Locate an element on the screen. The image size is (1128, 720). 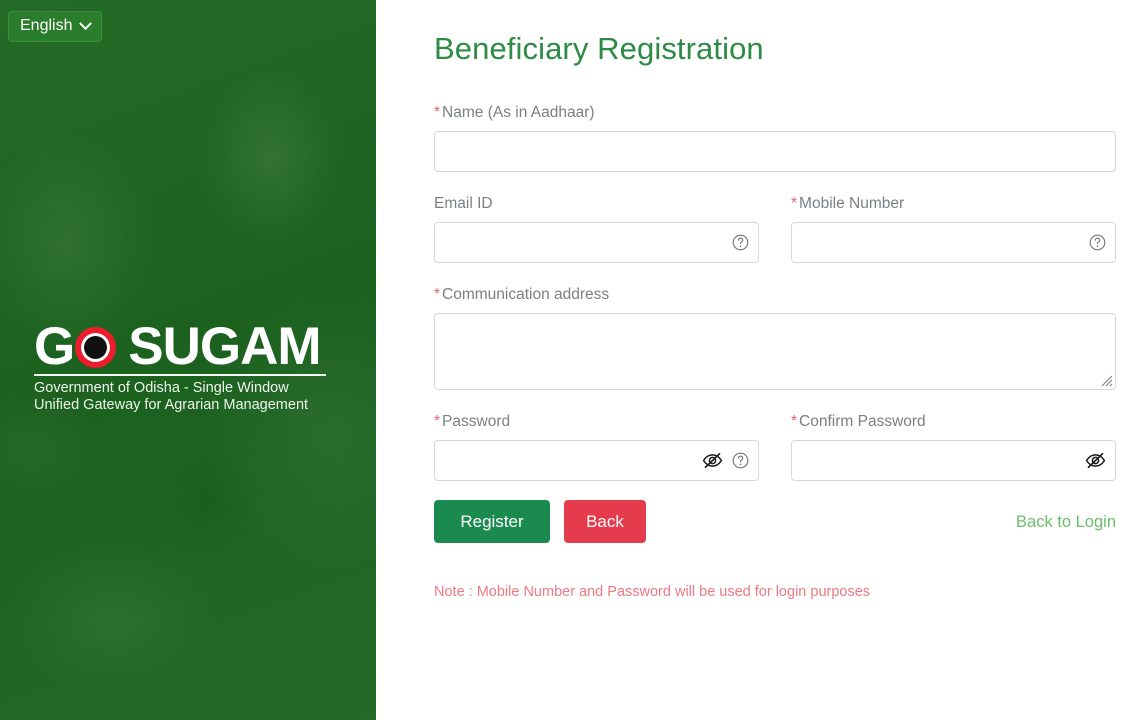
password-eye-off-icon is located at coordinates (712, 460).